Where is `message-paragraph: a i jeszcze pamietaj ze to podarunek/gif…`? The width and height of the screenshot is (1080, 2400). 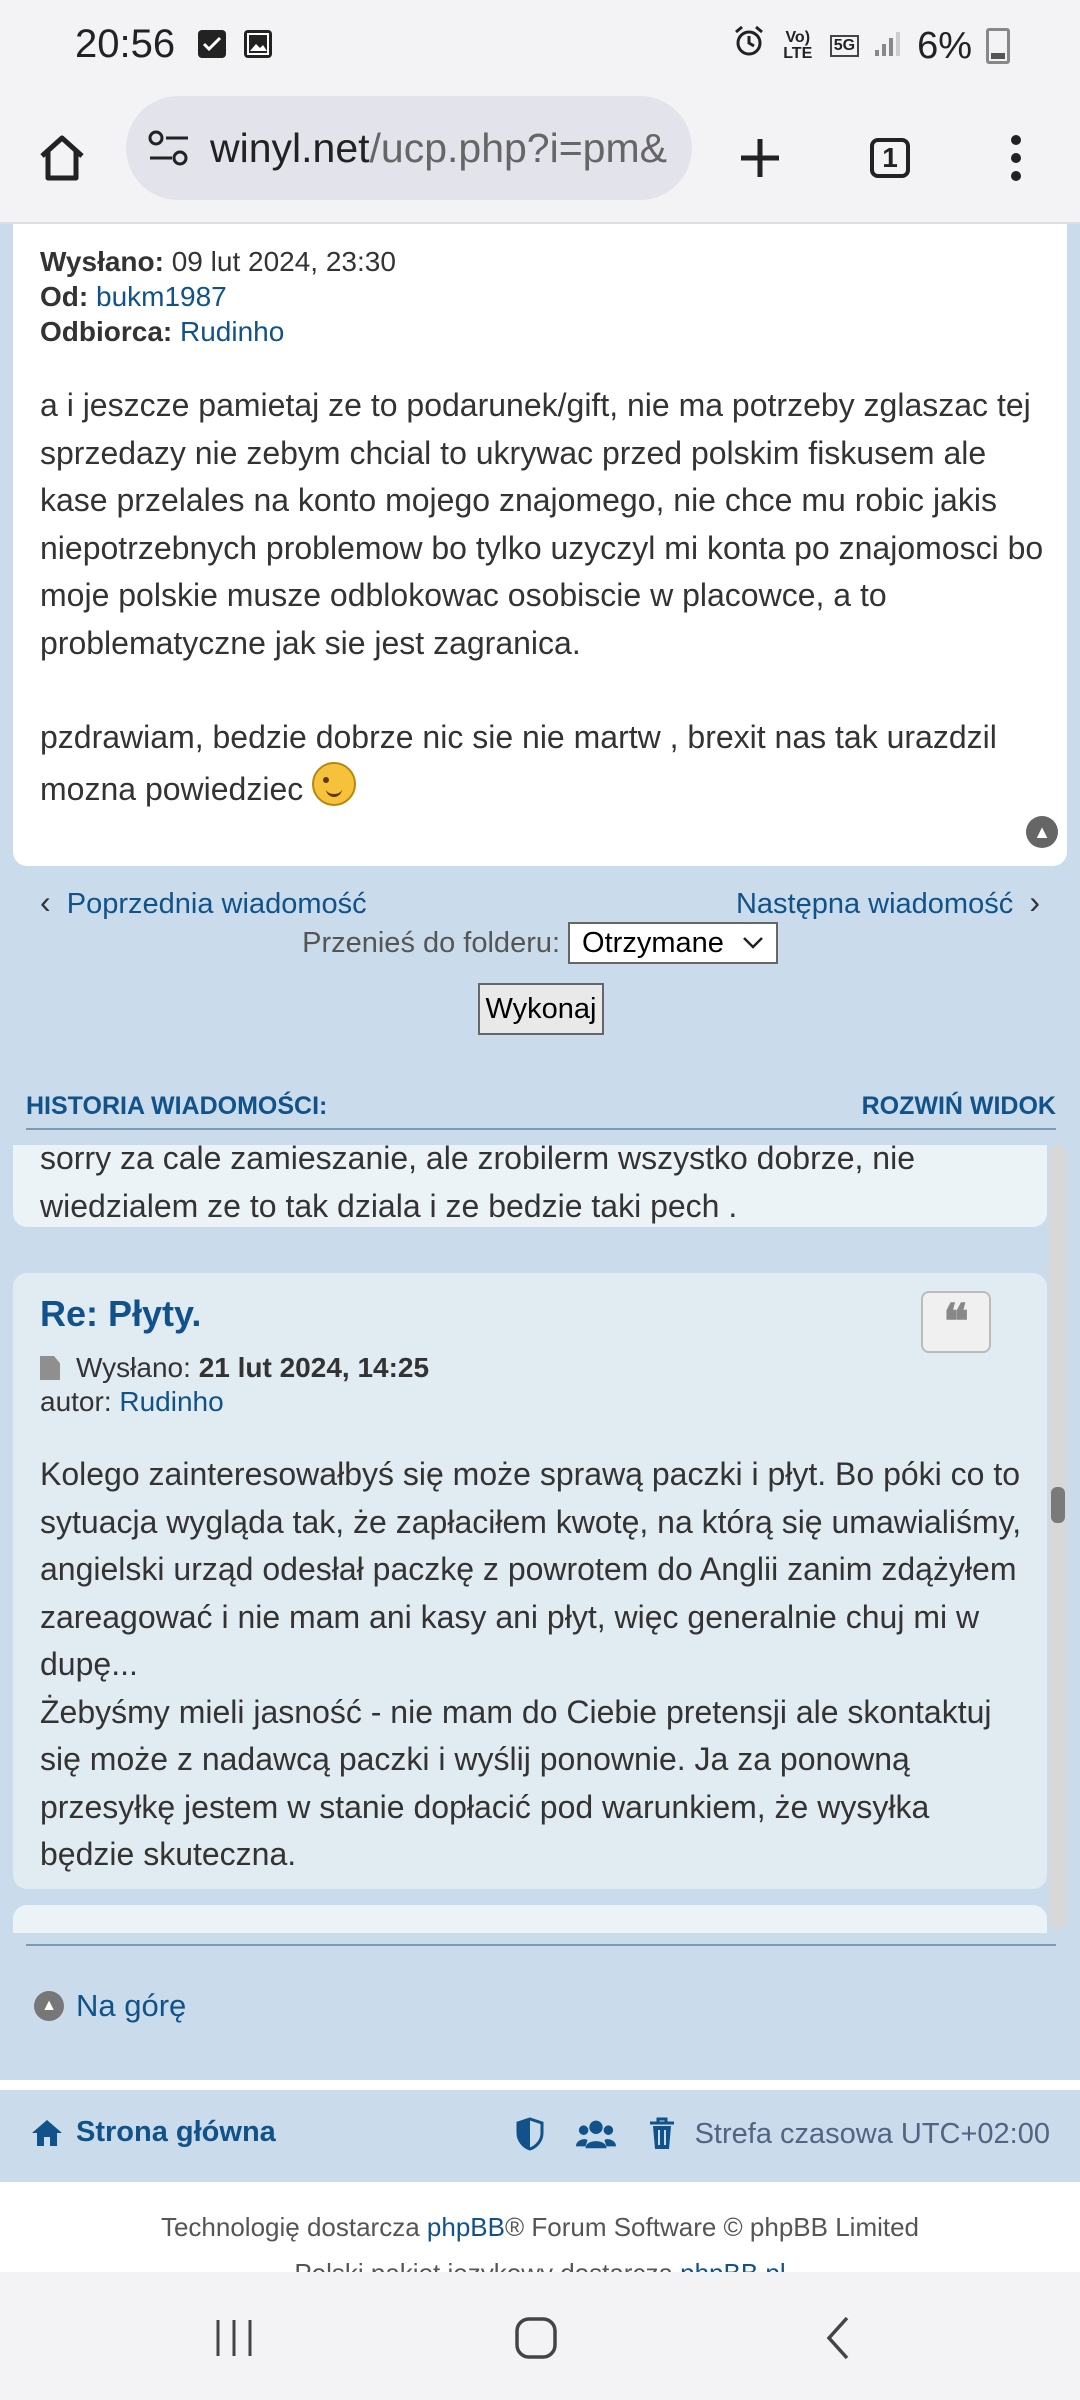 message-paragraph: a i jeszcze pamietaj ze to podarunek/gif… is located at coordinates (542, 524).